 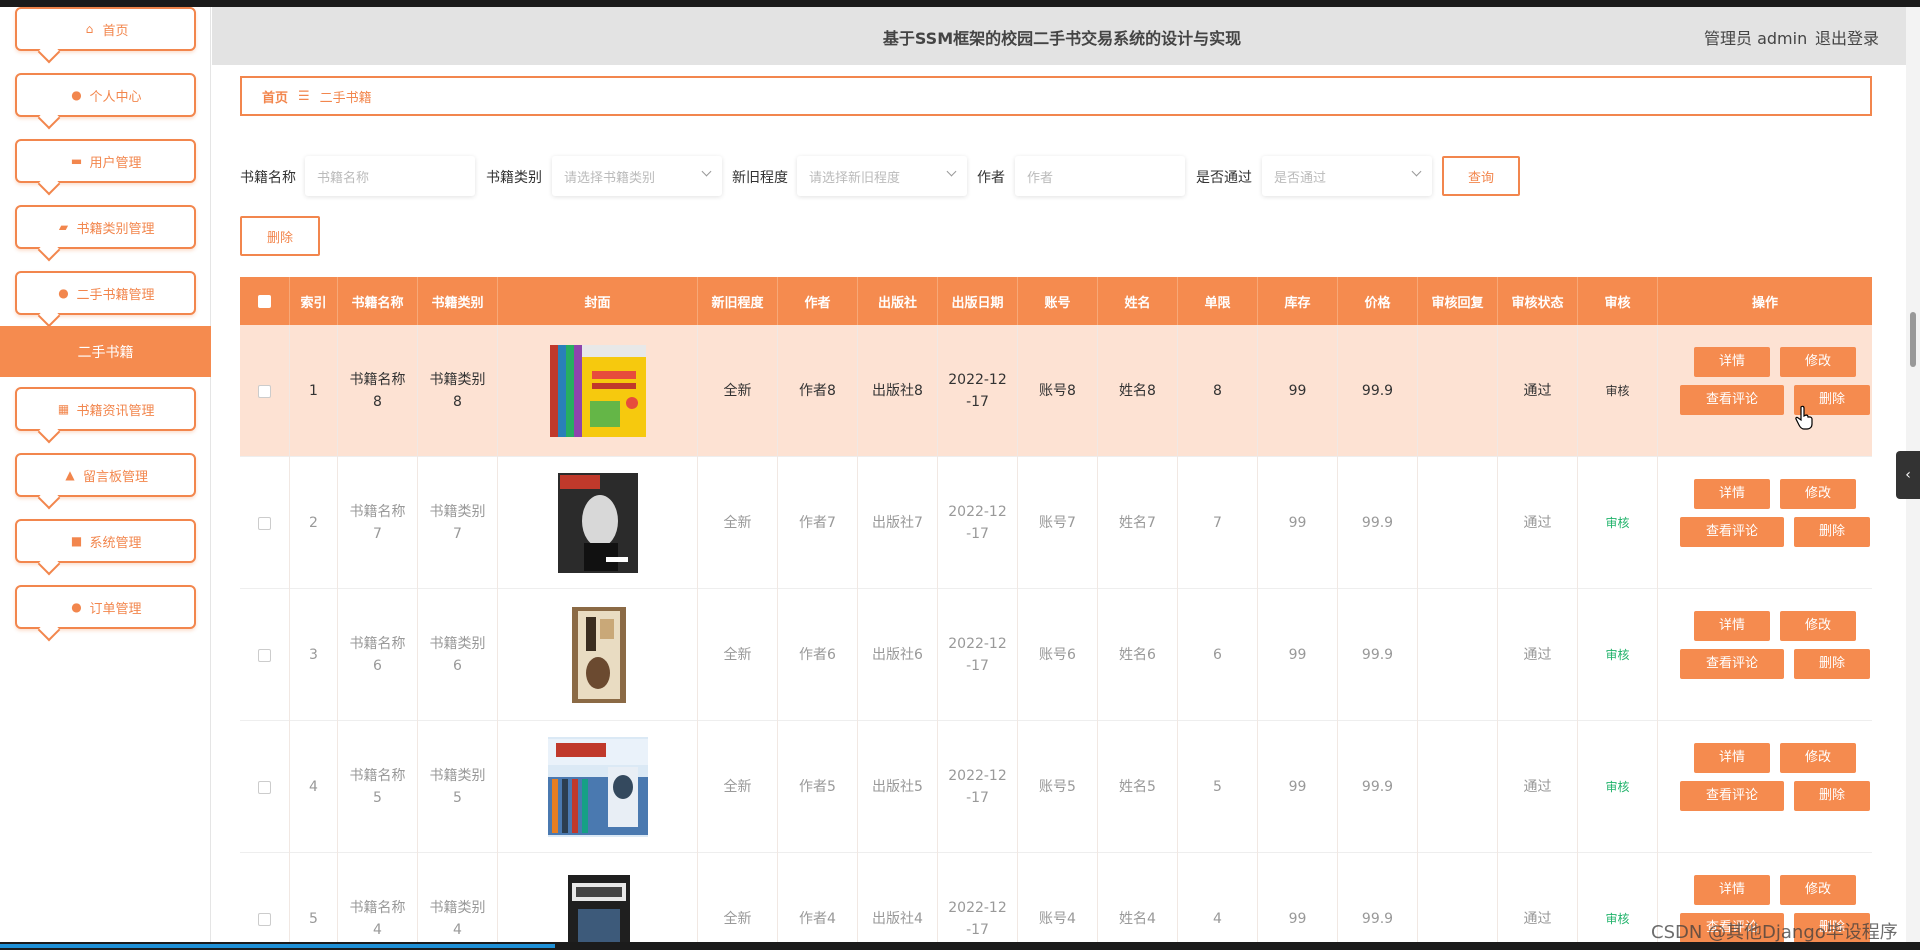 What do you see at coordinates (105, 293) in the screenshot?
I see `sidebar-item-used-books: ● 二手书籍管理` at bounding box center [105, 293].